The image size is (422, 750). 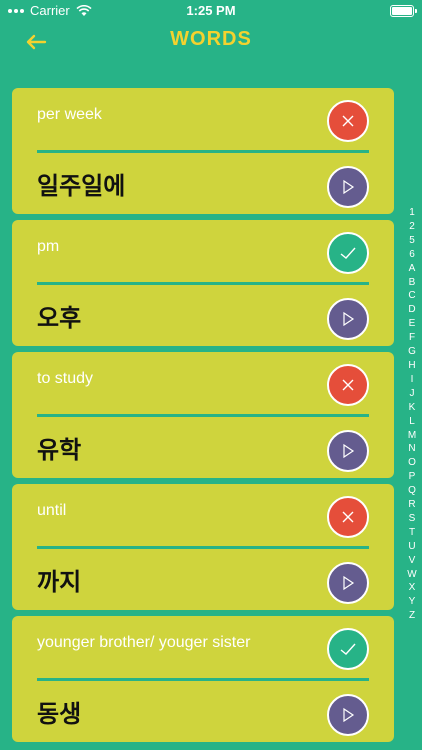 I want to click on korean-word: 유학, so click(x=59, y=450).